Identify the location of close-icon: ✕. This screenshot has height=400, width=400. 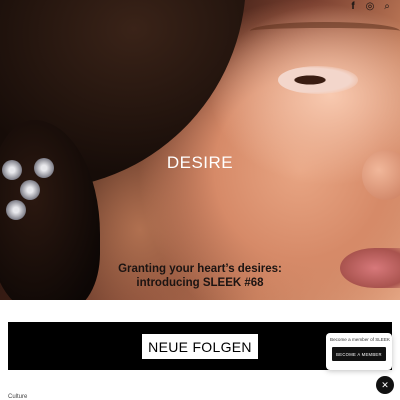
(385, 385).